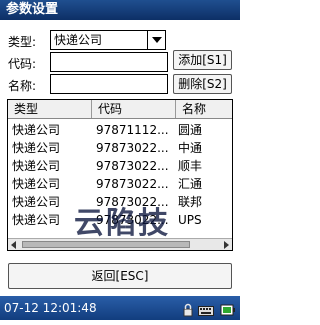  What do you see at coordinates (188, 309) in the screenshot?
I see `lock-icon` at bounding box center [188, 309].